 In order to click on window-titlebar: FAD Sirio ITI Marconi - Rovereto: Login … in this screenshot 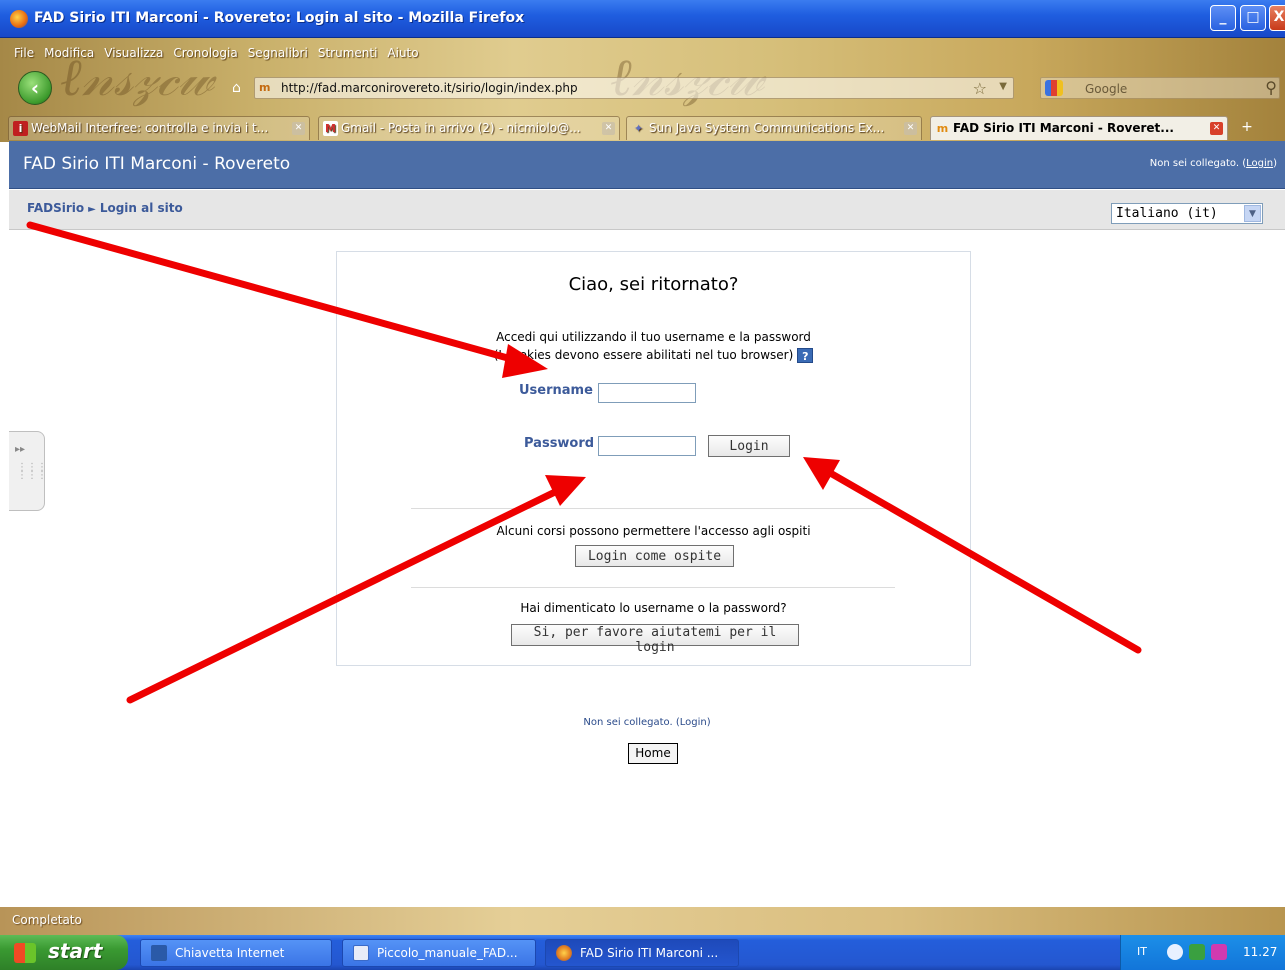, I will do `click(642, 19)`.